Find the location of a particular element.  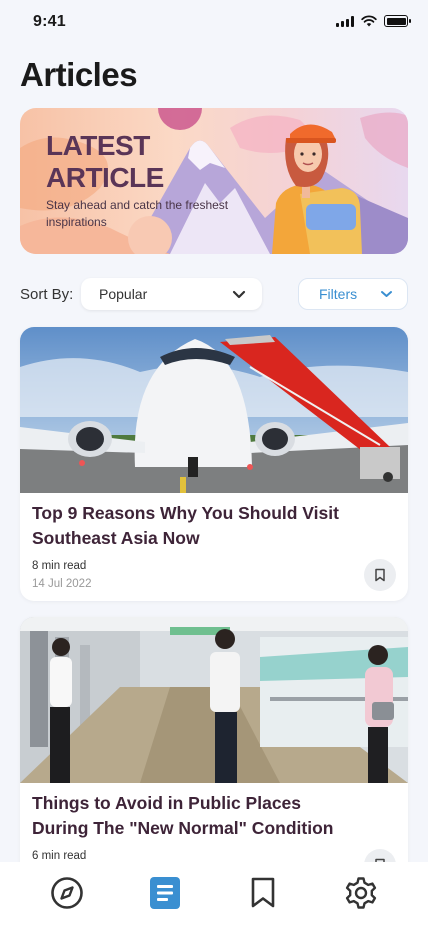

compass-icon is located at coordinates (67, 893).